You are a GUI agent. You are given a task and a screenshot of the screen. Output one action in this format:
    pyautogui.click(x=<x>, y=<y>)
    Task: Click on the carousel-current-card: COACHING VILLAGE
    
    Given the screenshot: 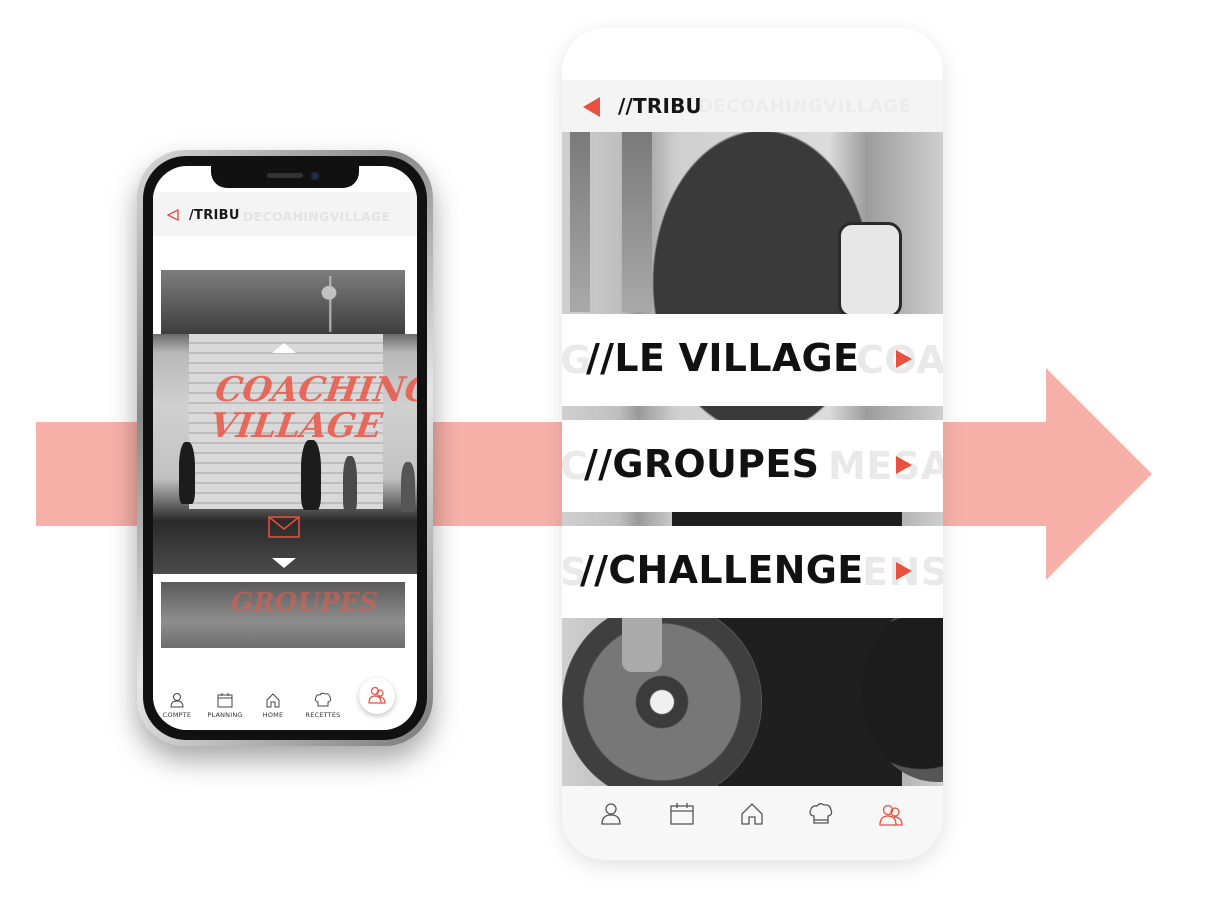 What is the action you would take?
    pyautogui.click(x=285, y=454)
    